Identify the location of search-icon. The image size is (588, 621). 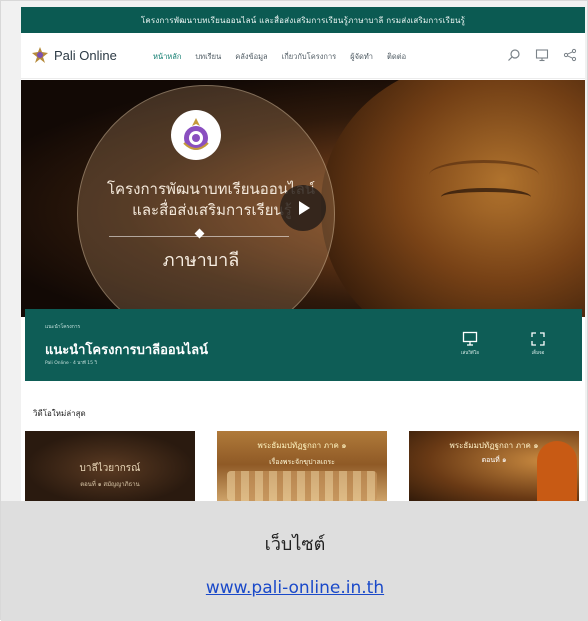
(514, 54).